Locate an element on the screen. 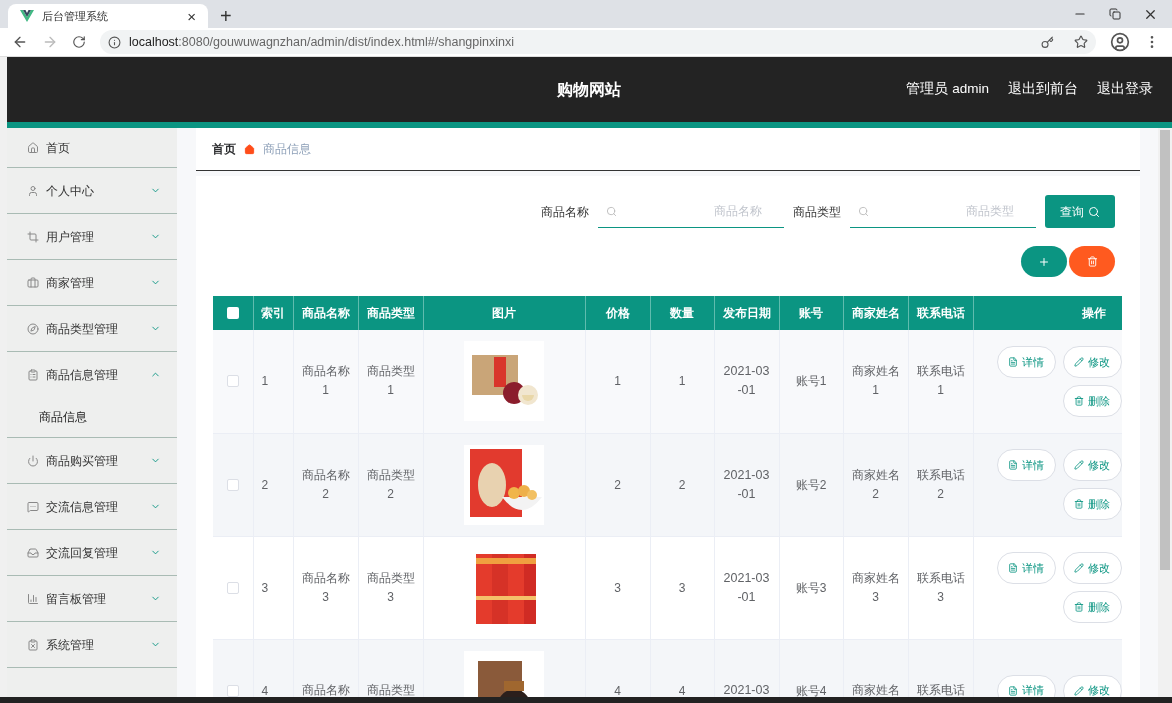 This screenshot has height=703, width=1172. table-cell: 账号3 is located at coordinates (811, 587).